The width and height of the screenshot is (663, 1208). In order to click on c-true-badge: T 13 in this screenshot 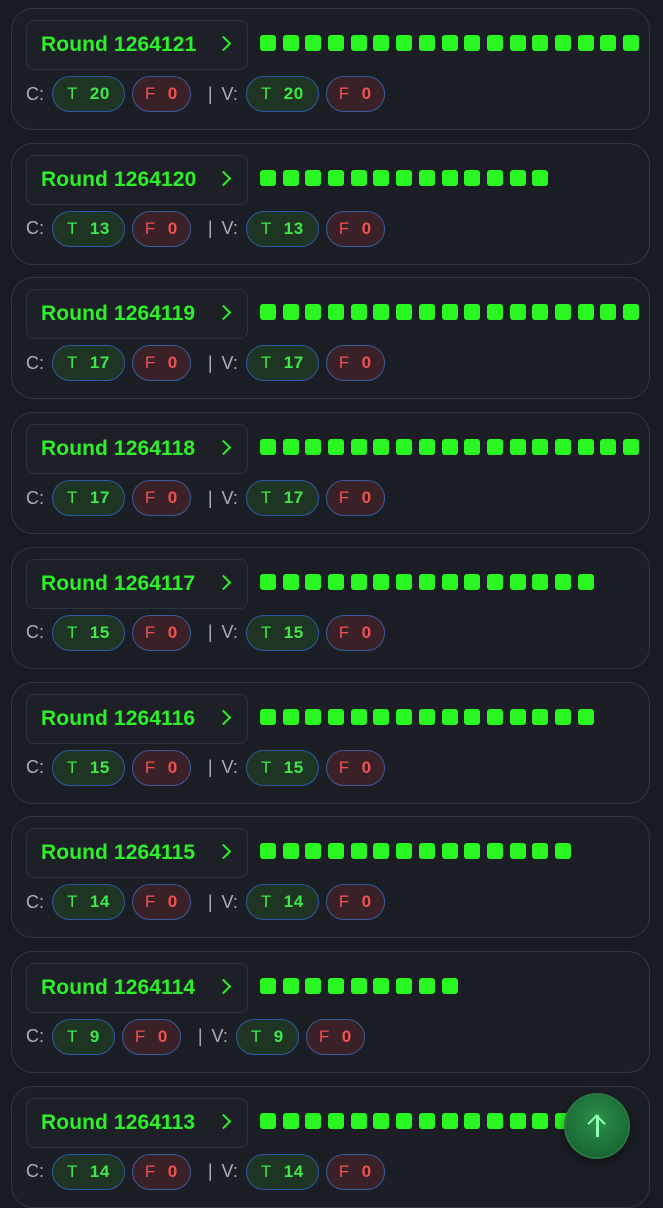, I will do `click(88, 228)`.